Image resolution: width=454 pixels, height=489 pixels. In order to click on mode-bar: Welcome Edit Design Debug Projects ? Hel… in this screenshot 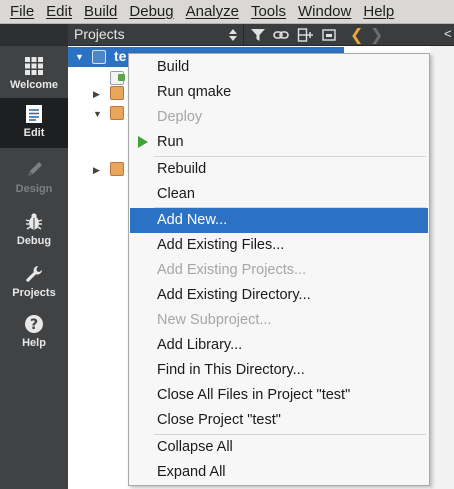, I will do `click(34, 267)`.